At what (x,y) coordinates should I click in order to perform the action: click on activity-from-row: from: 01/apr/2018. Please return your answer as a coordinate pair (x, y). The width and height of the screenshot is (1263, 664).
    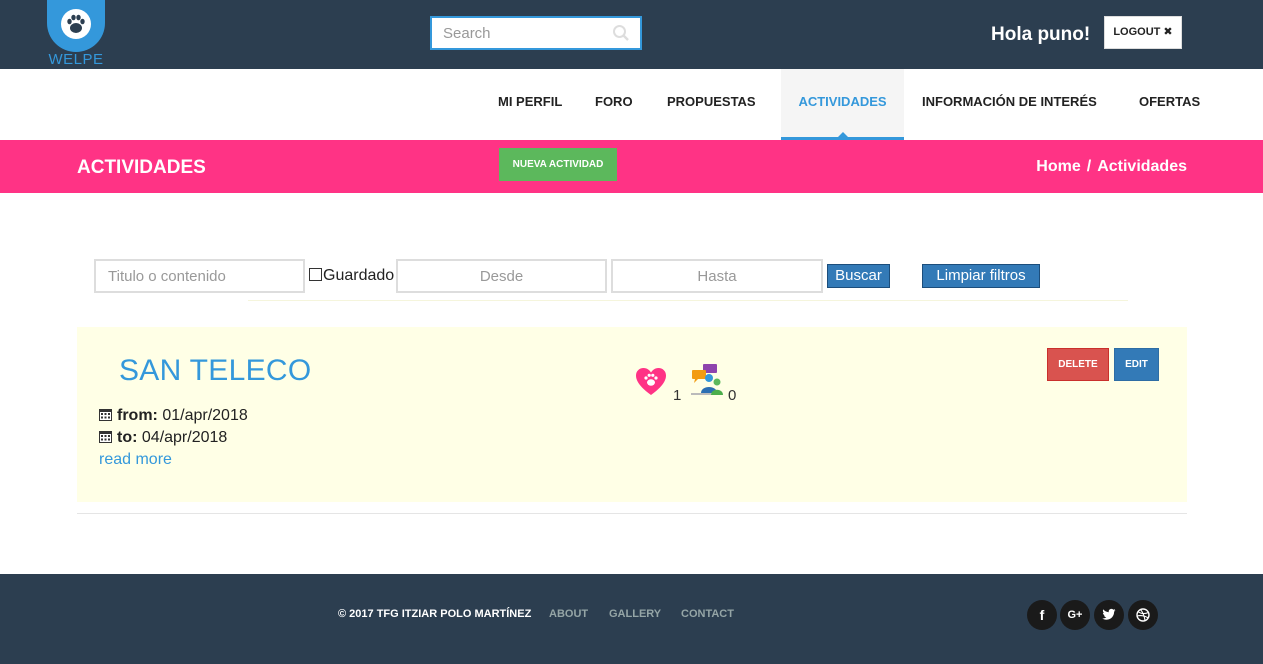
    Looking at the image, I should click on (173, 416).